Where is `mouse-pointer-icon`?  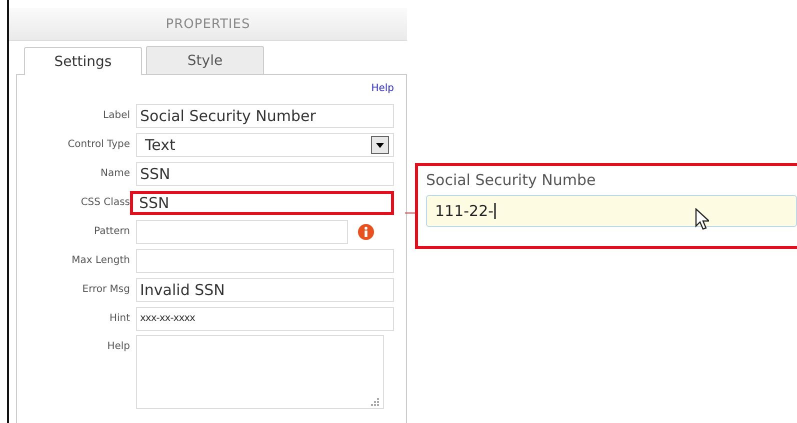 mouse-pointer-icon is located at coordinates (702, 219).